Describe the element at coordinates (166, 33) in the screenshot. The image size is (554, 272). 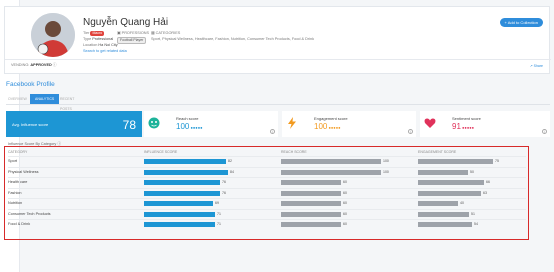
I see `categories-label: ▦ CATEGORIES` at that location.